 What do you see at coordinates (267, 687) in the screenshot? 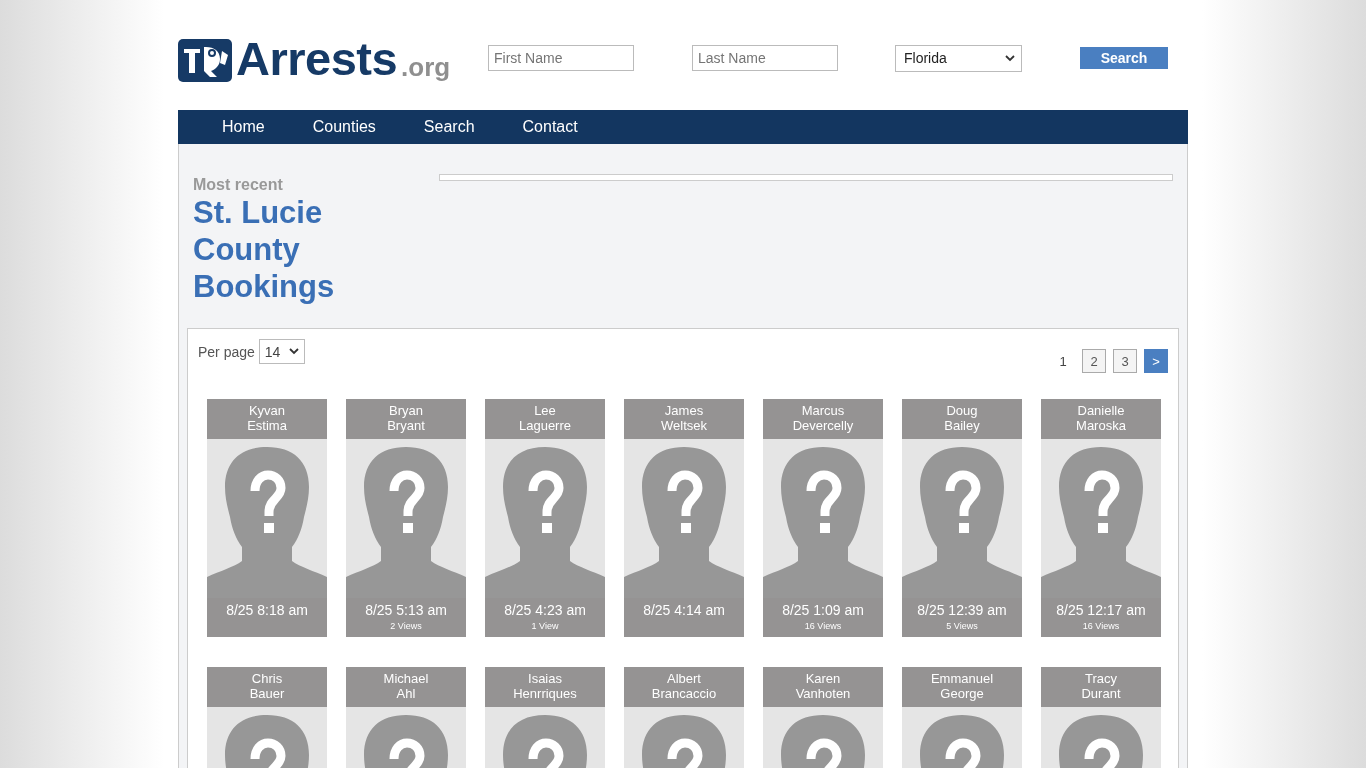
I see `inmate-name: Chris Bauer` at bounding box center [267, 687].